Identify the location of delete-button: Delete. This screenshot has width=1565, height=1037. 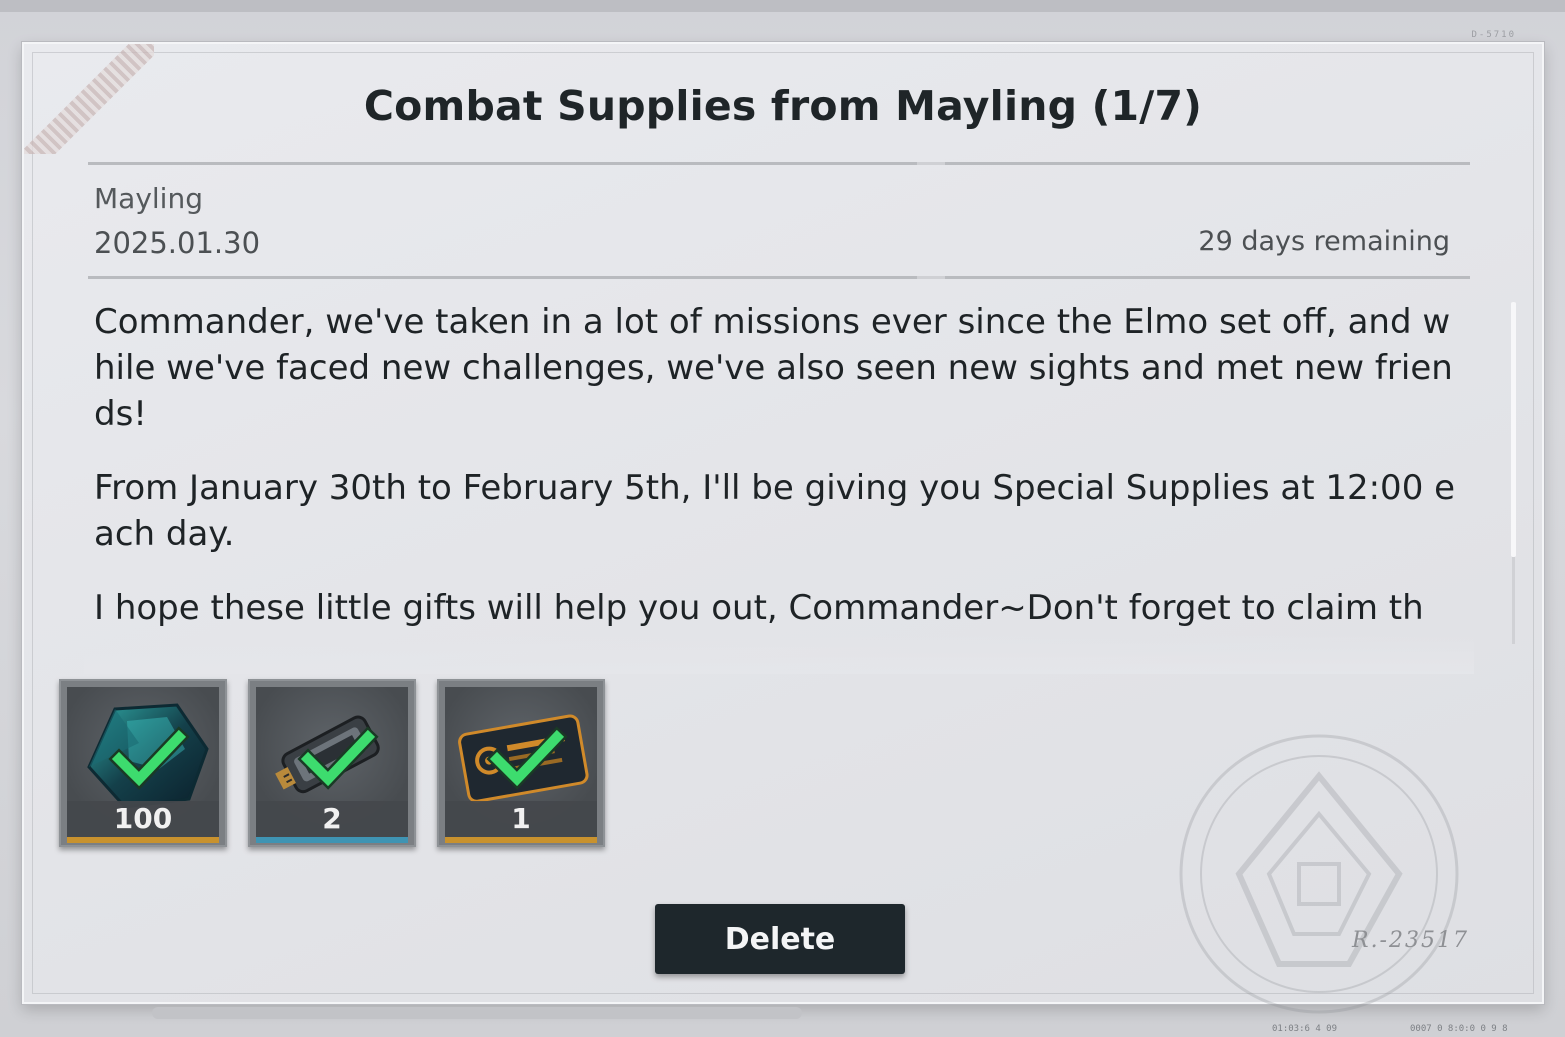
(780, 939).